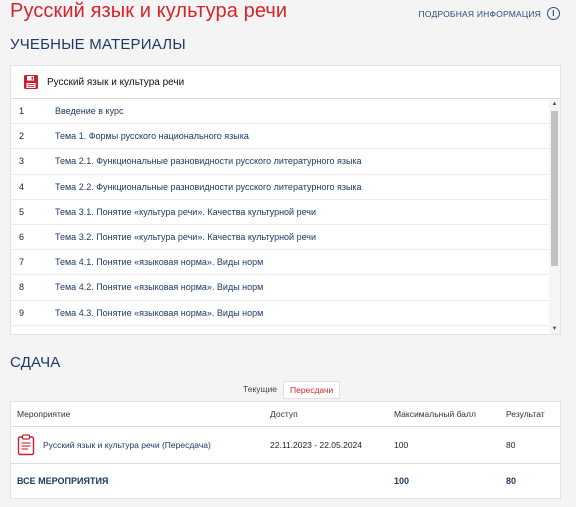  What do you see at coordinates (31, 82) in the screenshot?
I see `floppy-disk-icon` at bounding box center [31, 82].